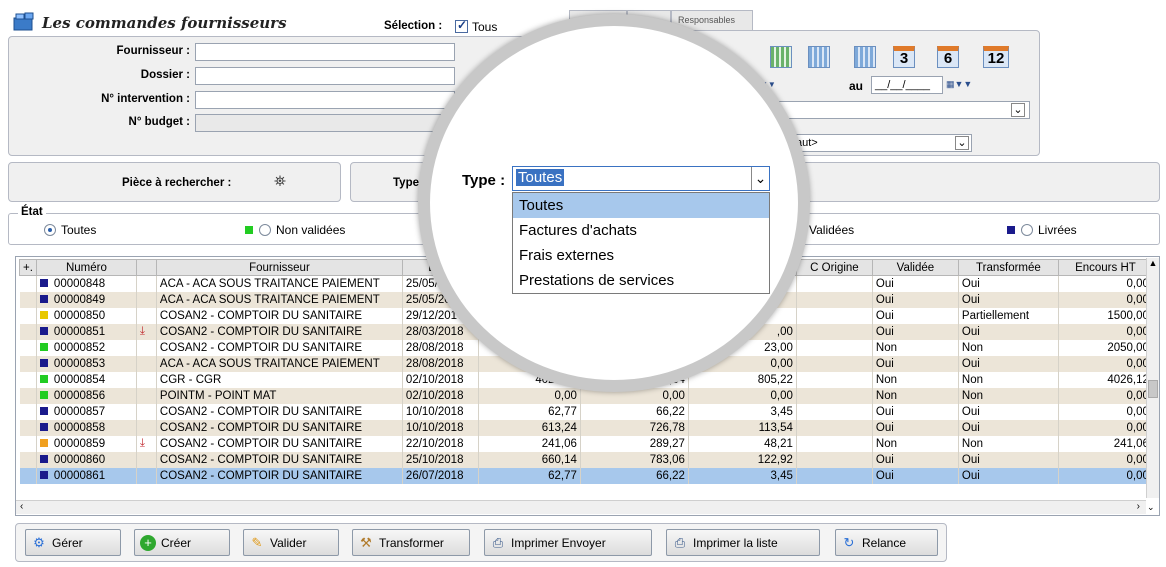  What do you see at coordinates (86, 395) in the screenshot?
I see `numero-cell: 00000856` at bounding box center [86, 395].